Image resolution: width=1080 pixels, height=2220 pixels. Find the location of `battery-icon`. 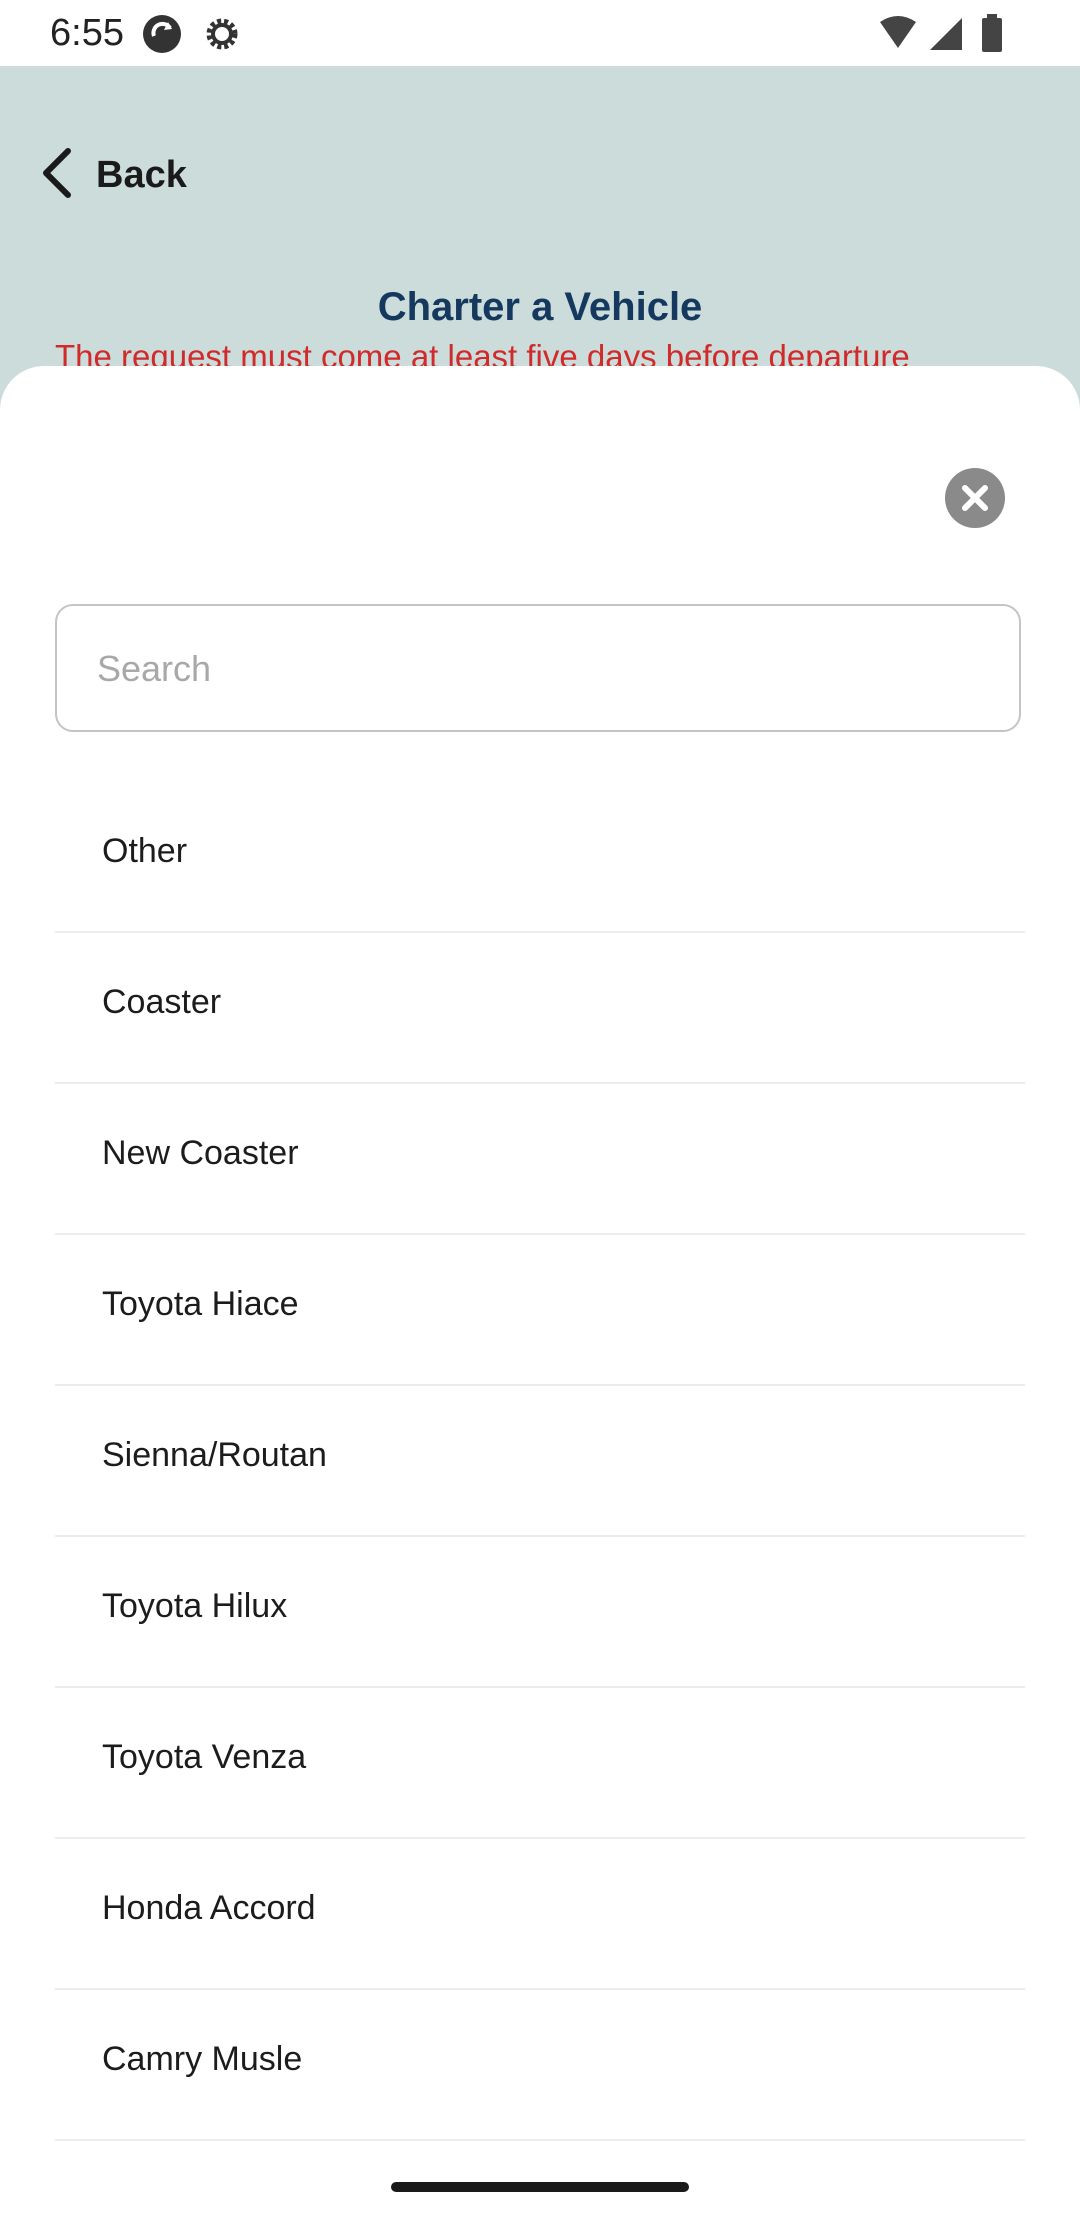

battery-icon is located at coordinates (992, 35).